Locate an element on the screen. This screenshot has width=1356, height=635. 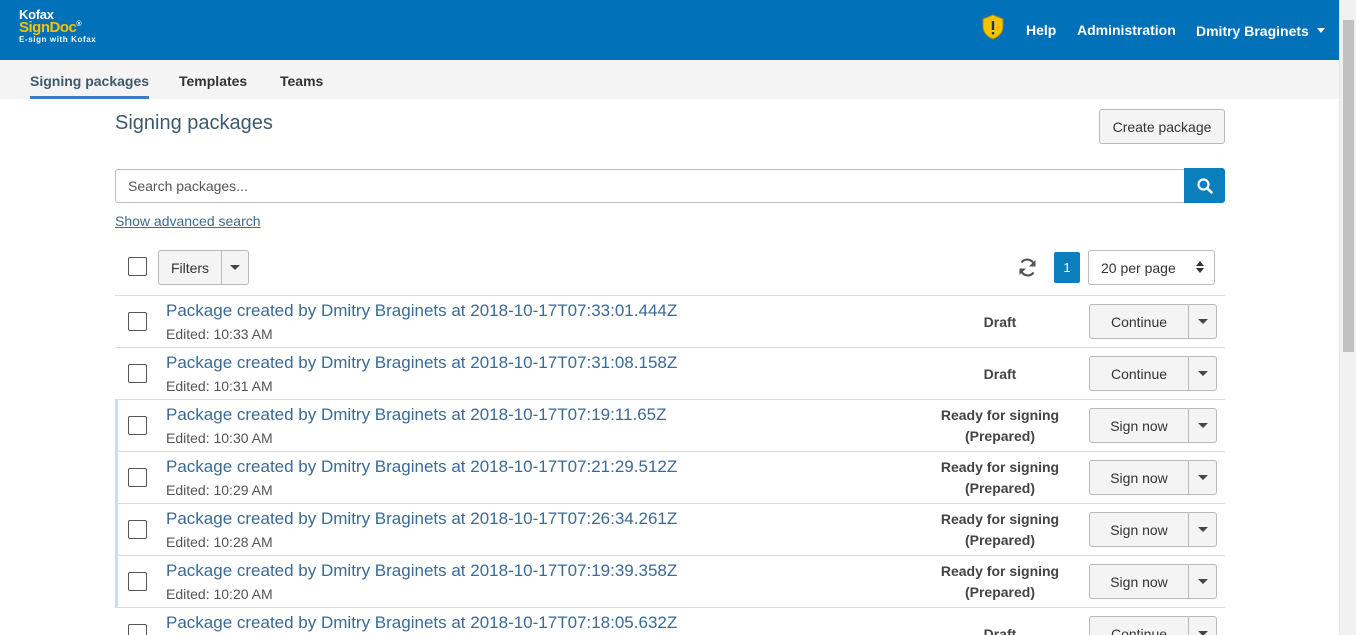
per-page-value: 20 per page is located at coordinates (1138, 267).